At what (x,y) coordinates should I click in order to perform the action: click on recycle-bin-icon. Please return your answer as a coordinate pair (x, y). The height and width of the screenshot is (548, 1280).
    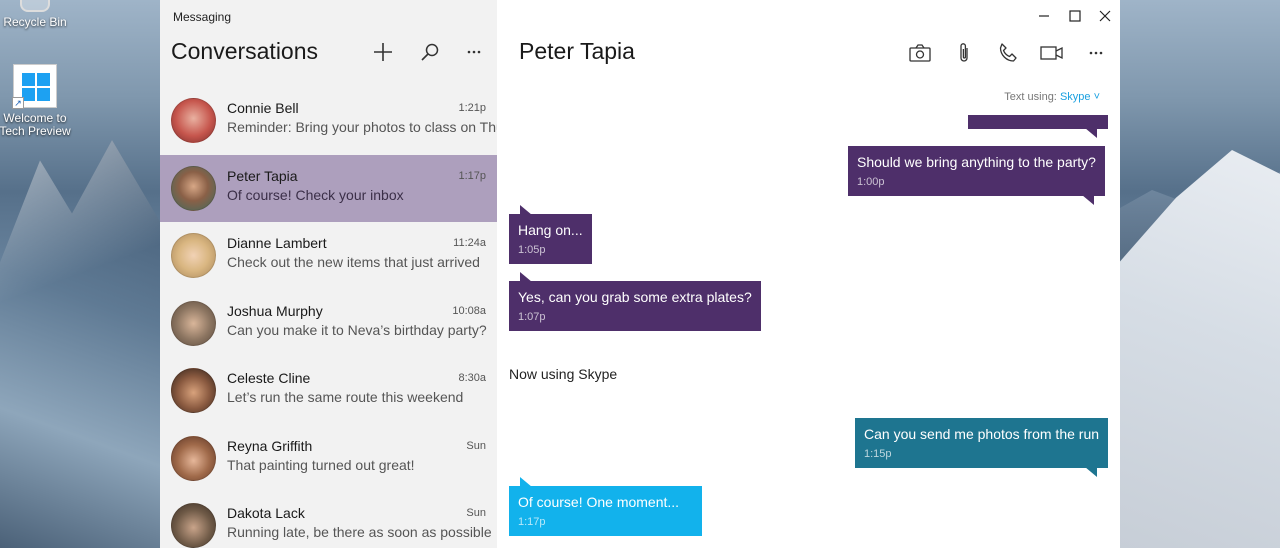
    Looking at the image, I should click on (35, 6).